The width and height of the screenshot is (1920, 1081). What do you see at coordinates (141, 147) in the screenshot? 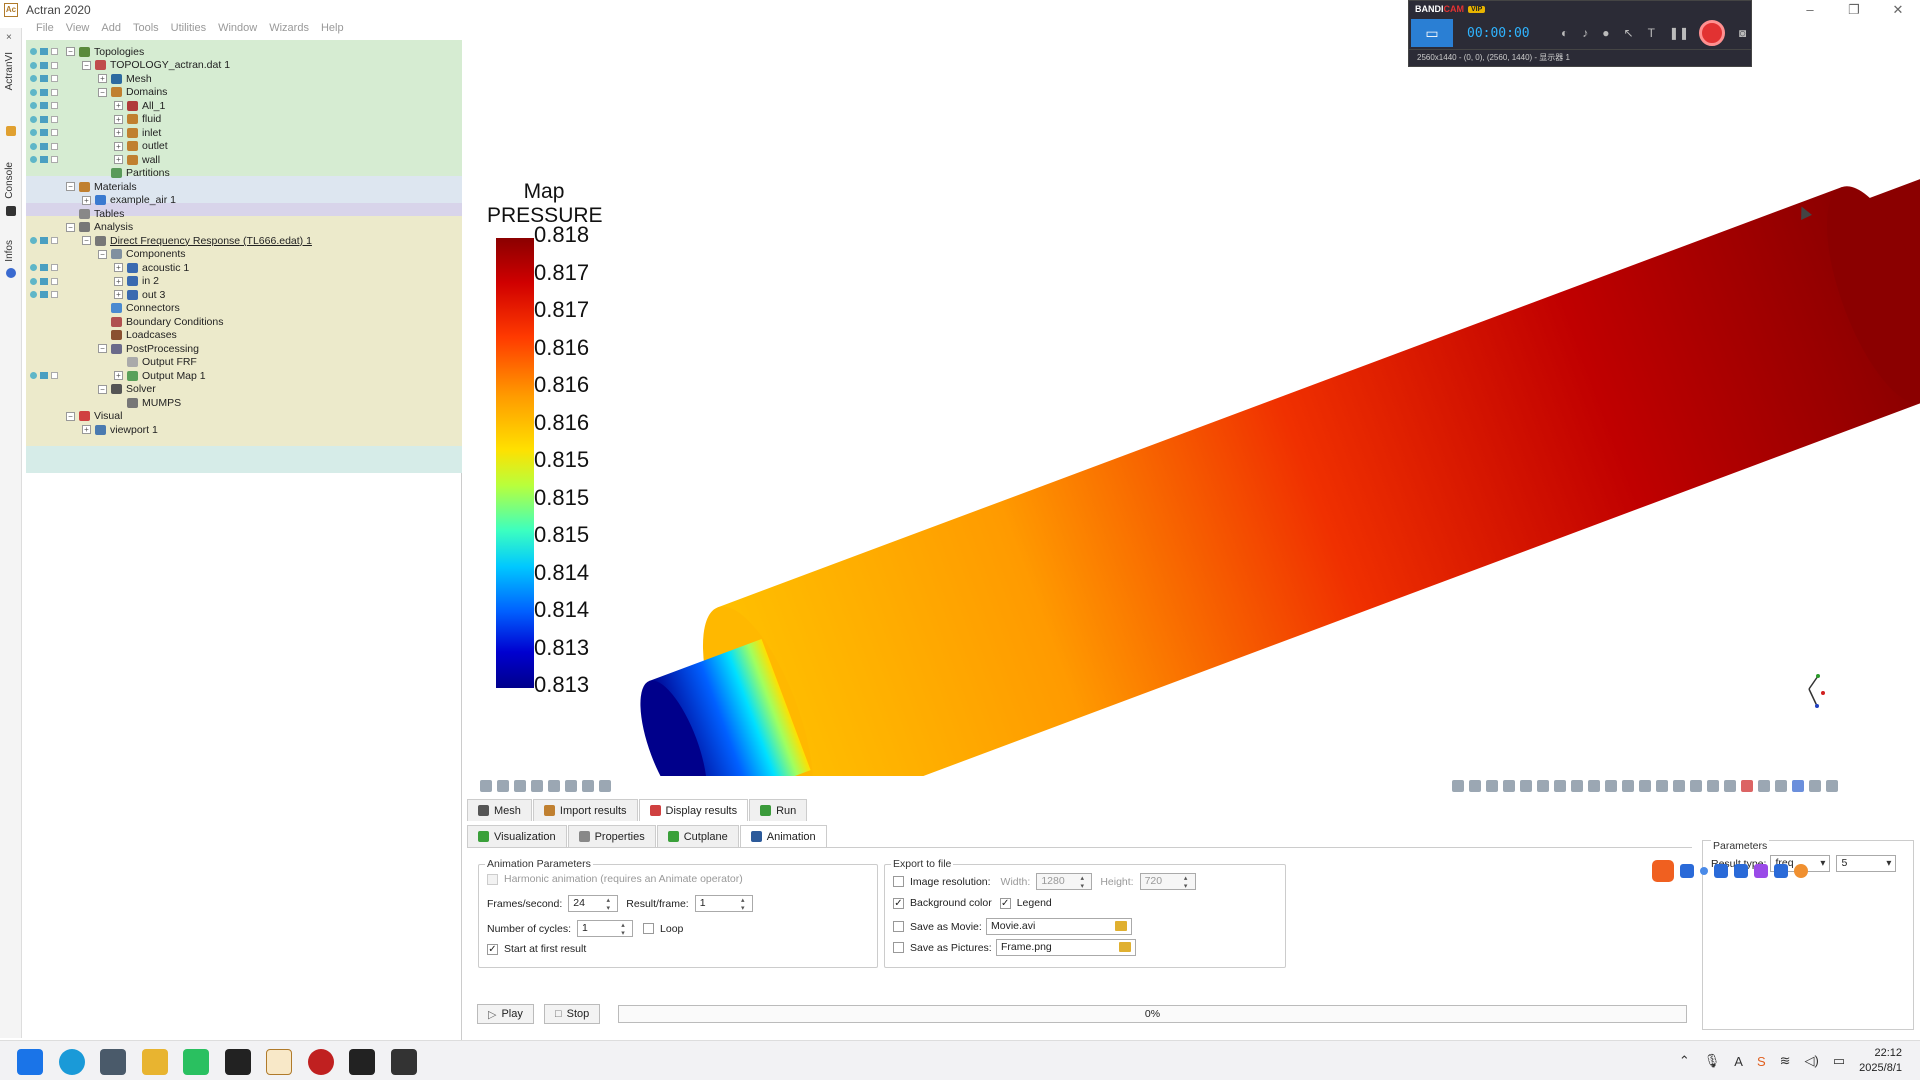
I see `tree-item: + outlet` at bounding box center [141, 147].